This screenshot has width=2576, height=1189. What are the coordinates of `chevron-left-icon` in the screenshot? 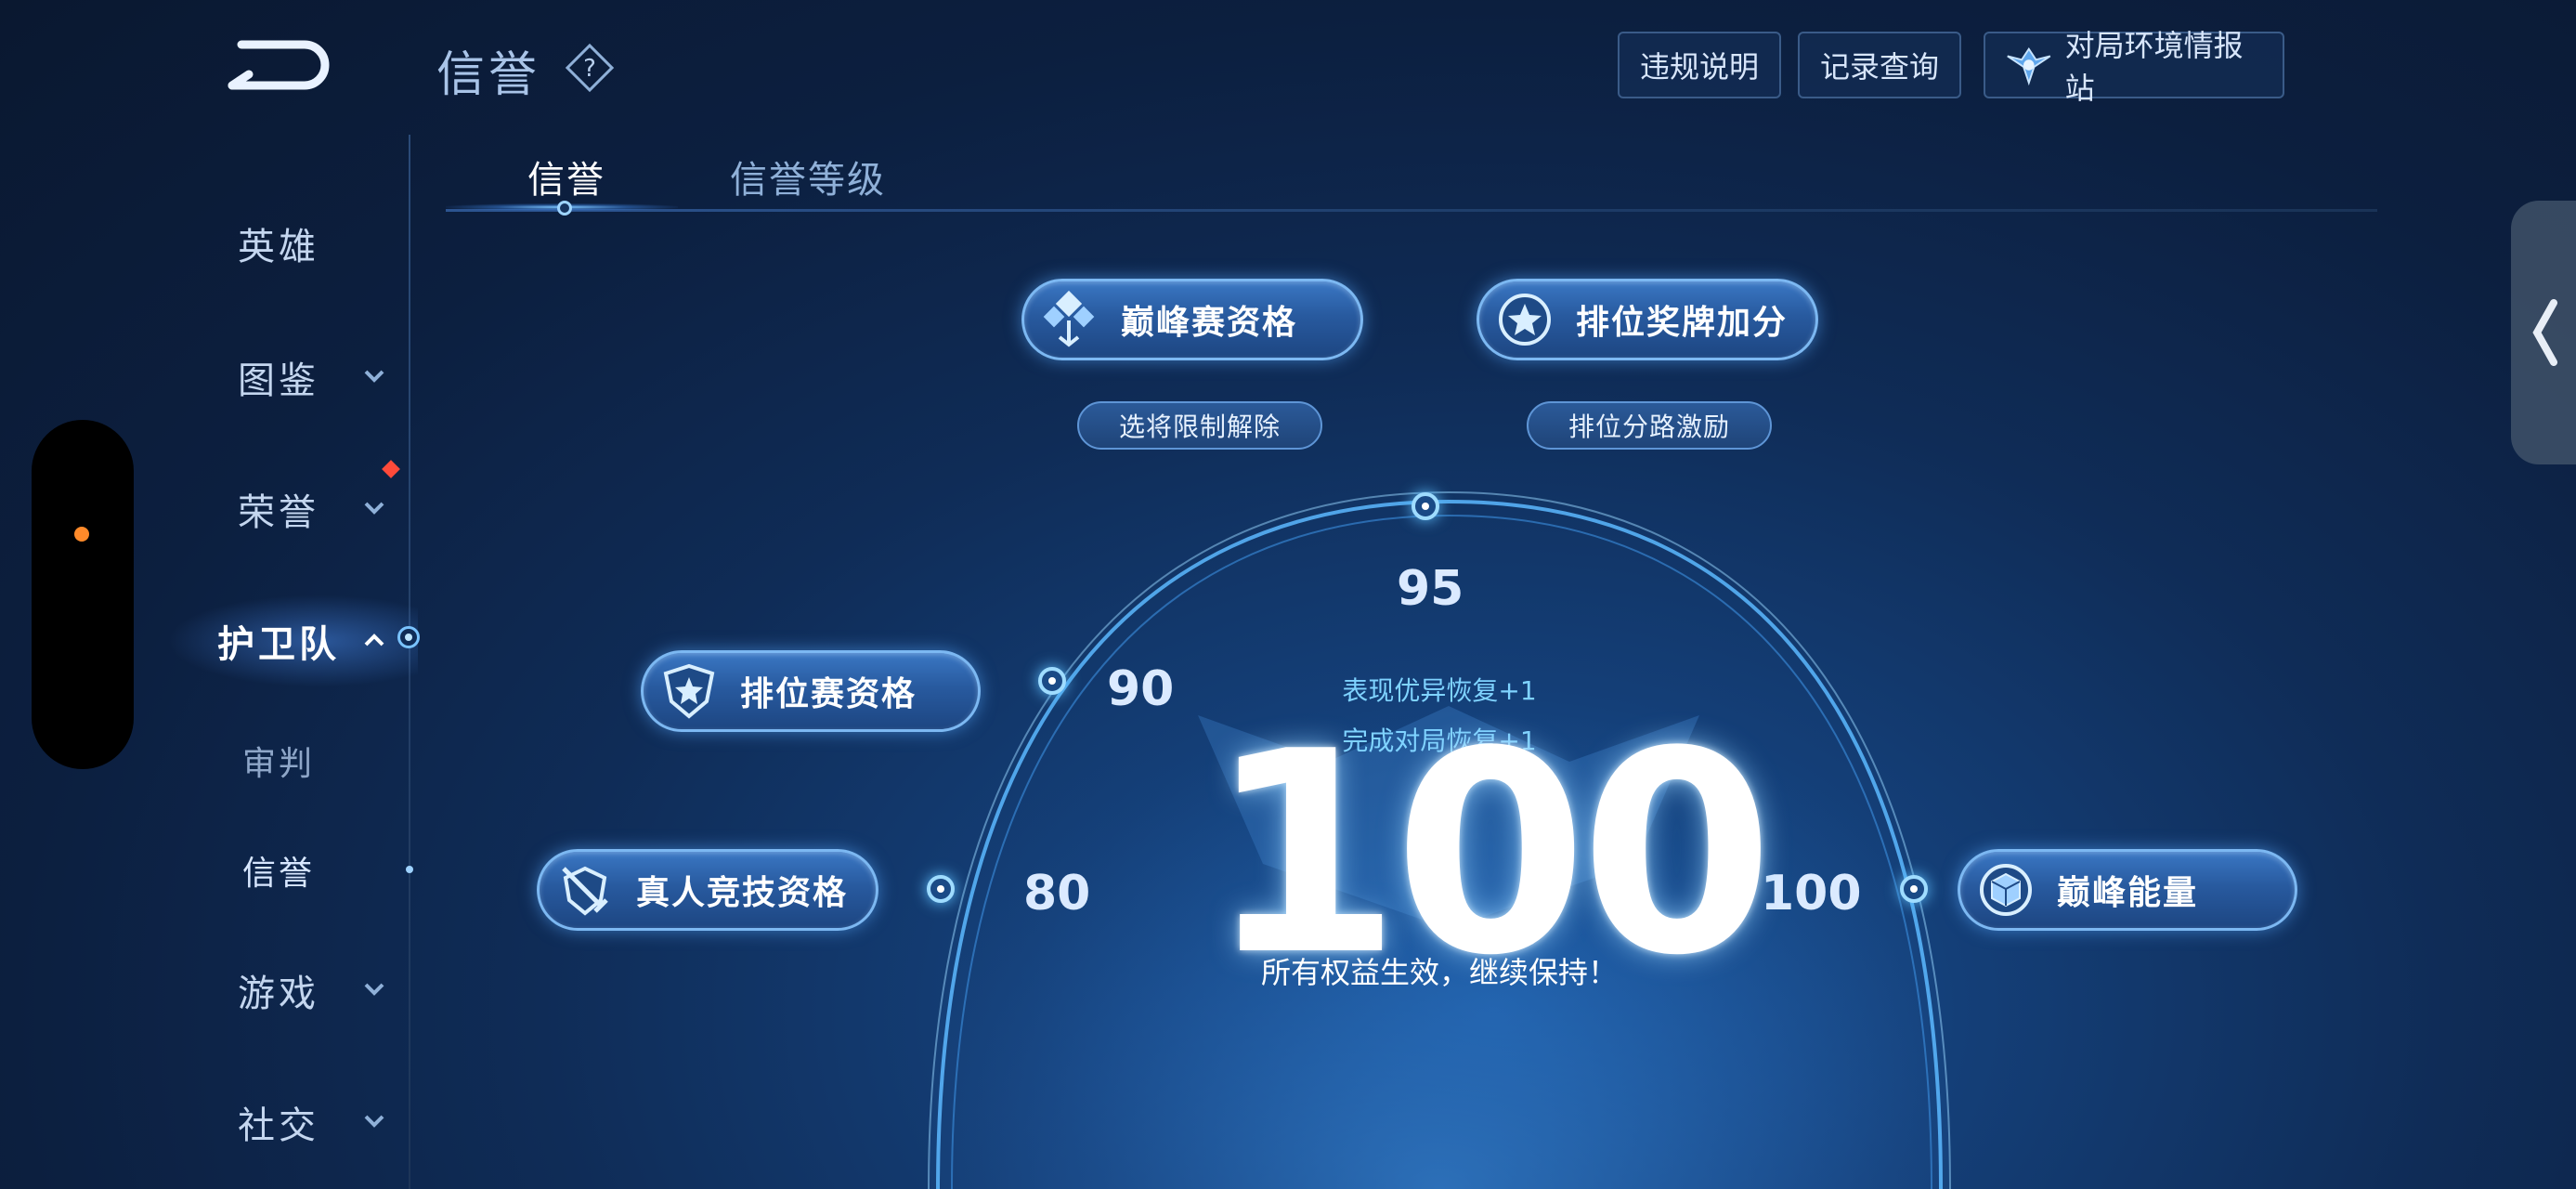 It's located at (2544, 332).